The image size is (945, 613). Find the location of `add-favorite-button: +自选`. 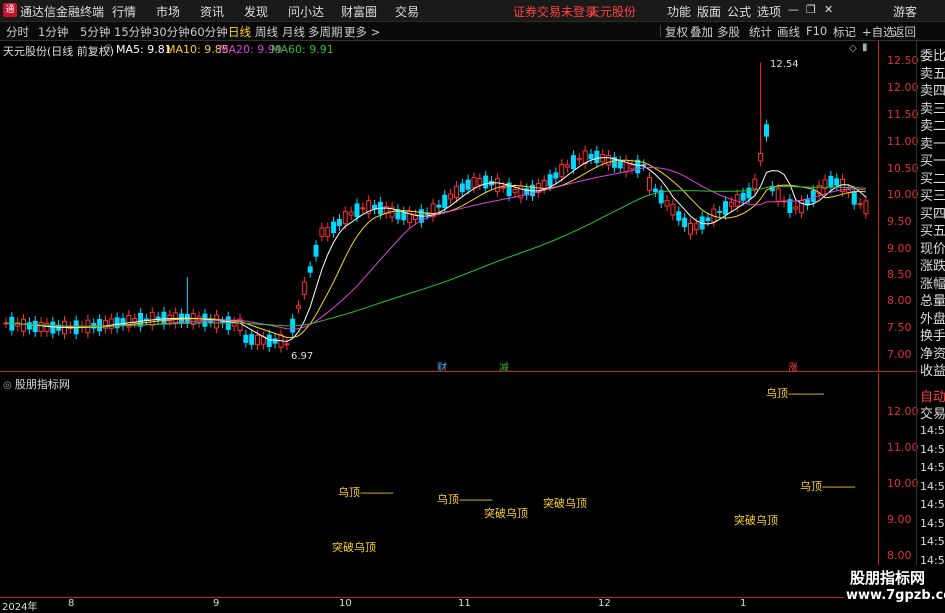

add-favorite-button: +自选 is located at coordinates (878, 32).